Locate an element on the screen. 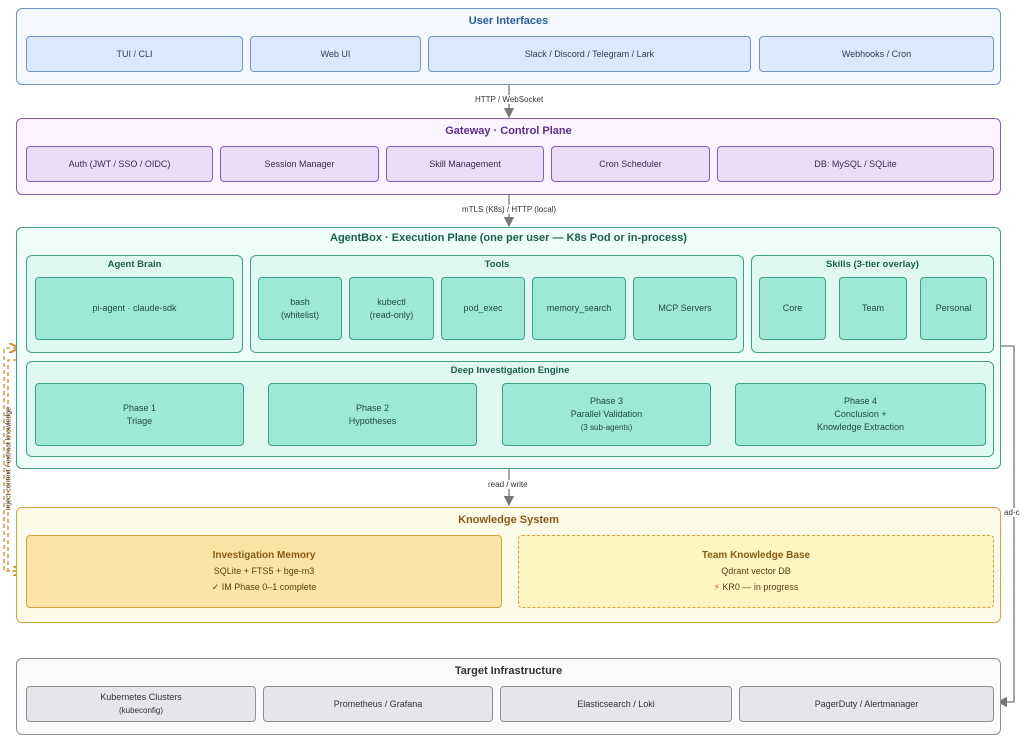  label-http-websocket: HTTP / WebSocket is located at coordinates (509, 99).